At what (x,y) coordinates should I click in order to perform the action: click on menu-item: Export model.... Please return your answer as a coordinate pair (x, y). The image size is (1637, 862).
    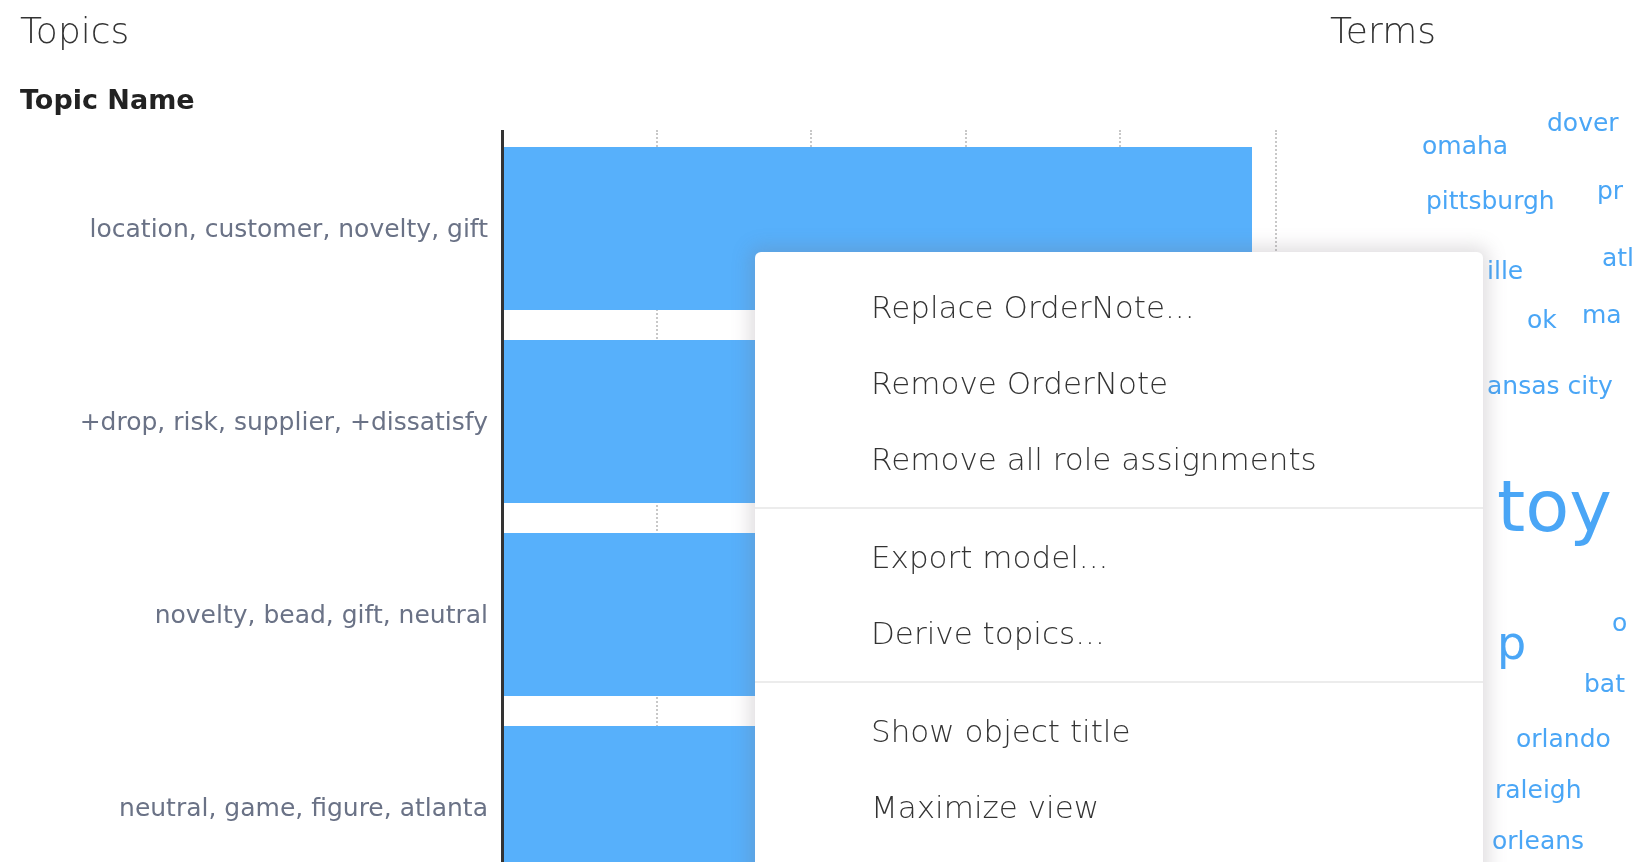
    Looking at the image, I should click on (1119, 557).